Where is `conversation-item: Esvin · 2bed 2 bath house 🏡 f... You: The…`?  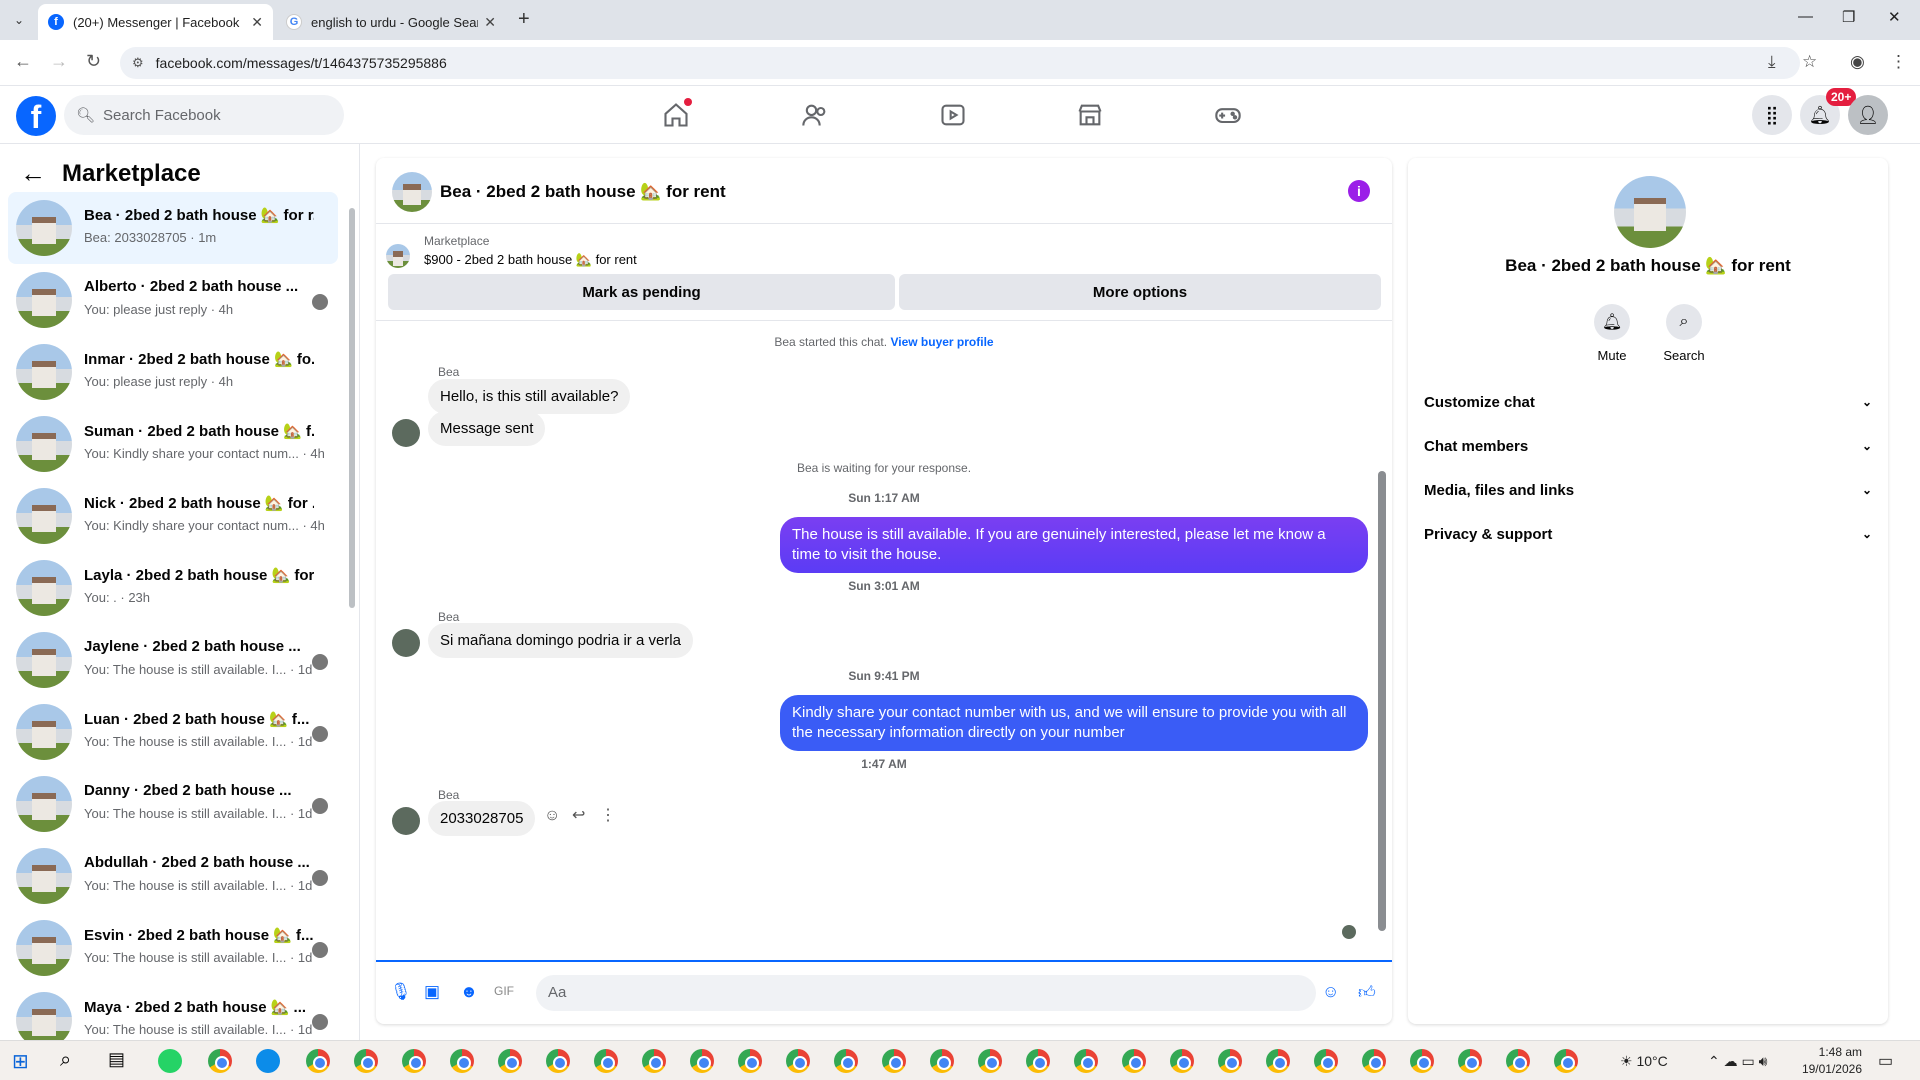 conversation-item: Esvin · 2bed 2 bath house 🏡 f... You: The… is located at coordinates (173, 948).